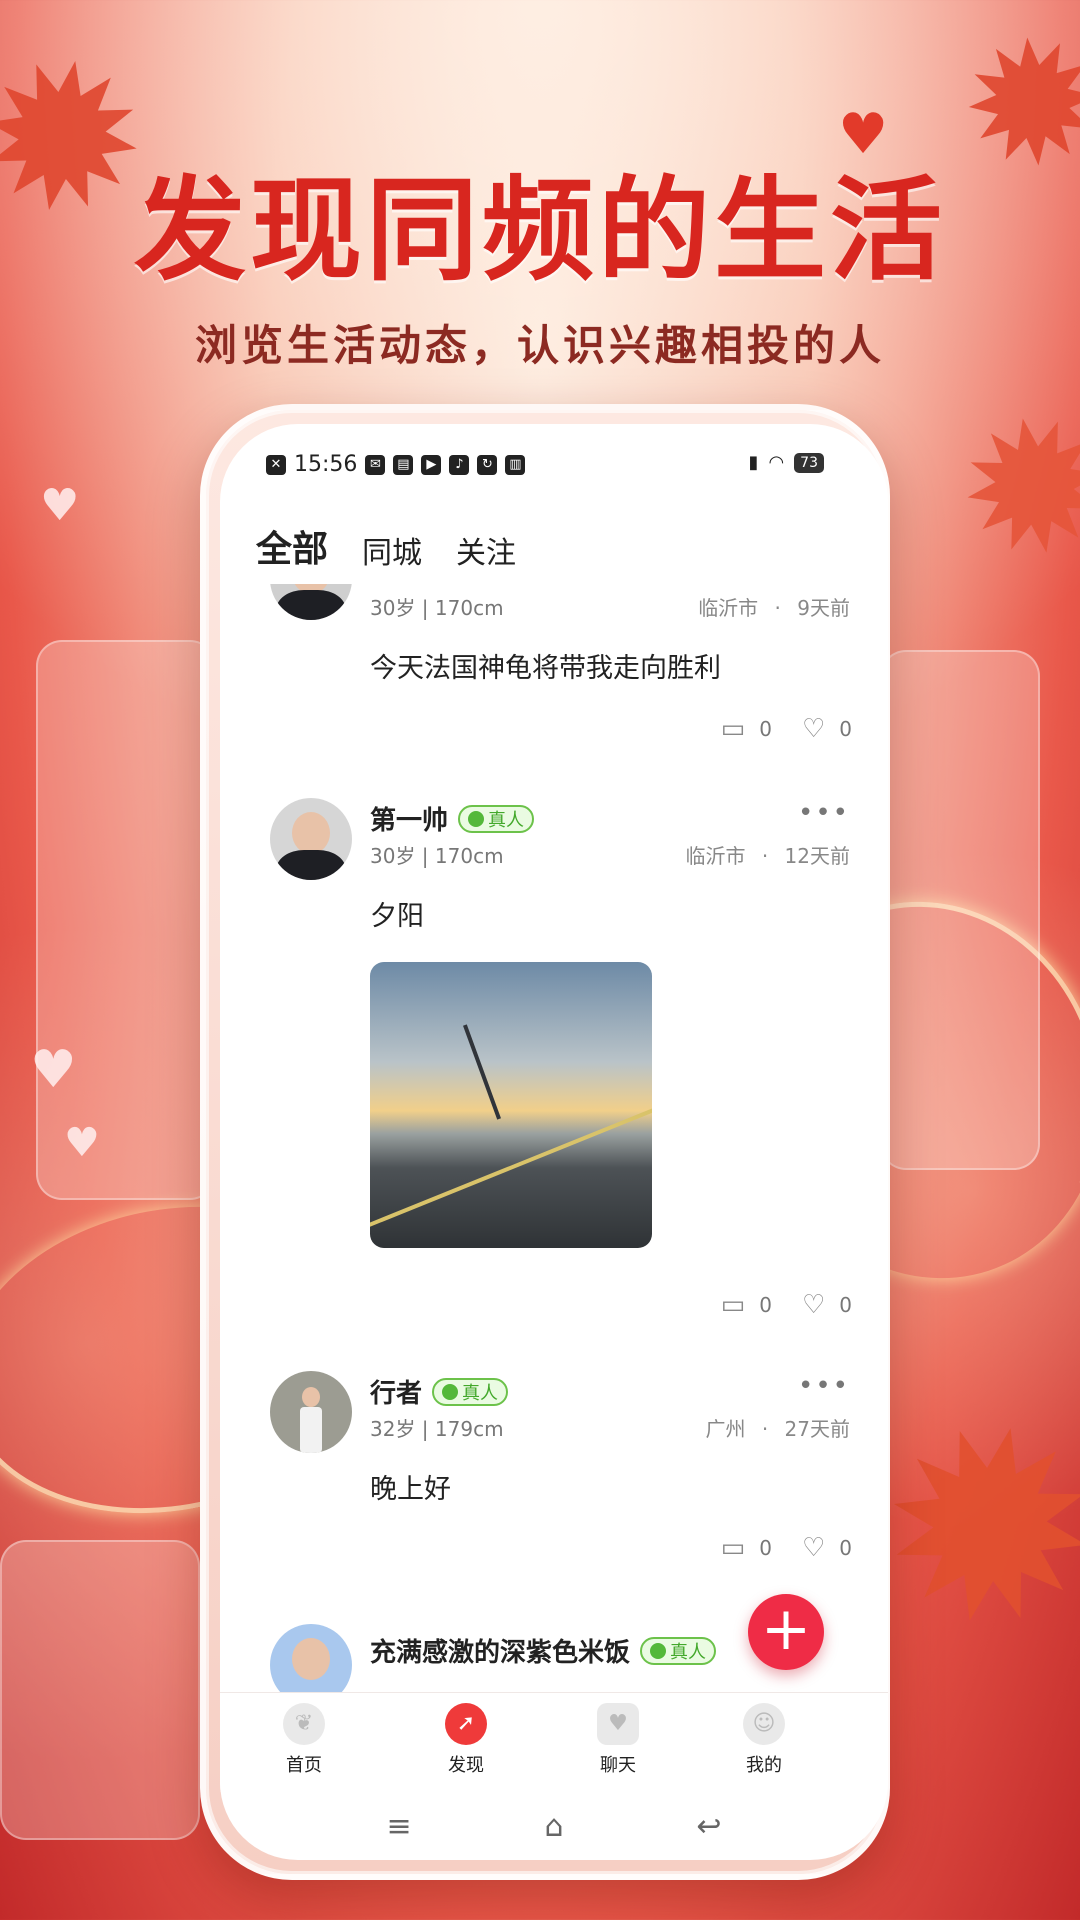 This screenshot has width=1080, height=1920. What do you see at coordinates (486, 550) in the screenshot?
I see `tab-following: 关注` at bounding box center [486, 550].